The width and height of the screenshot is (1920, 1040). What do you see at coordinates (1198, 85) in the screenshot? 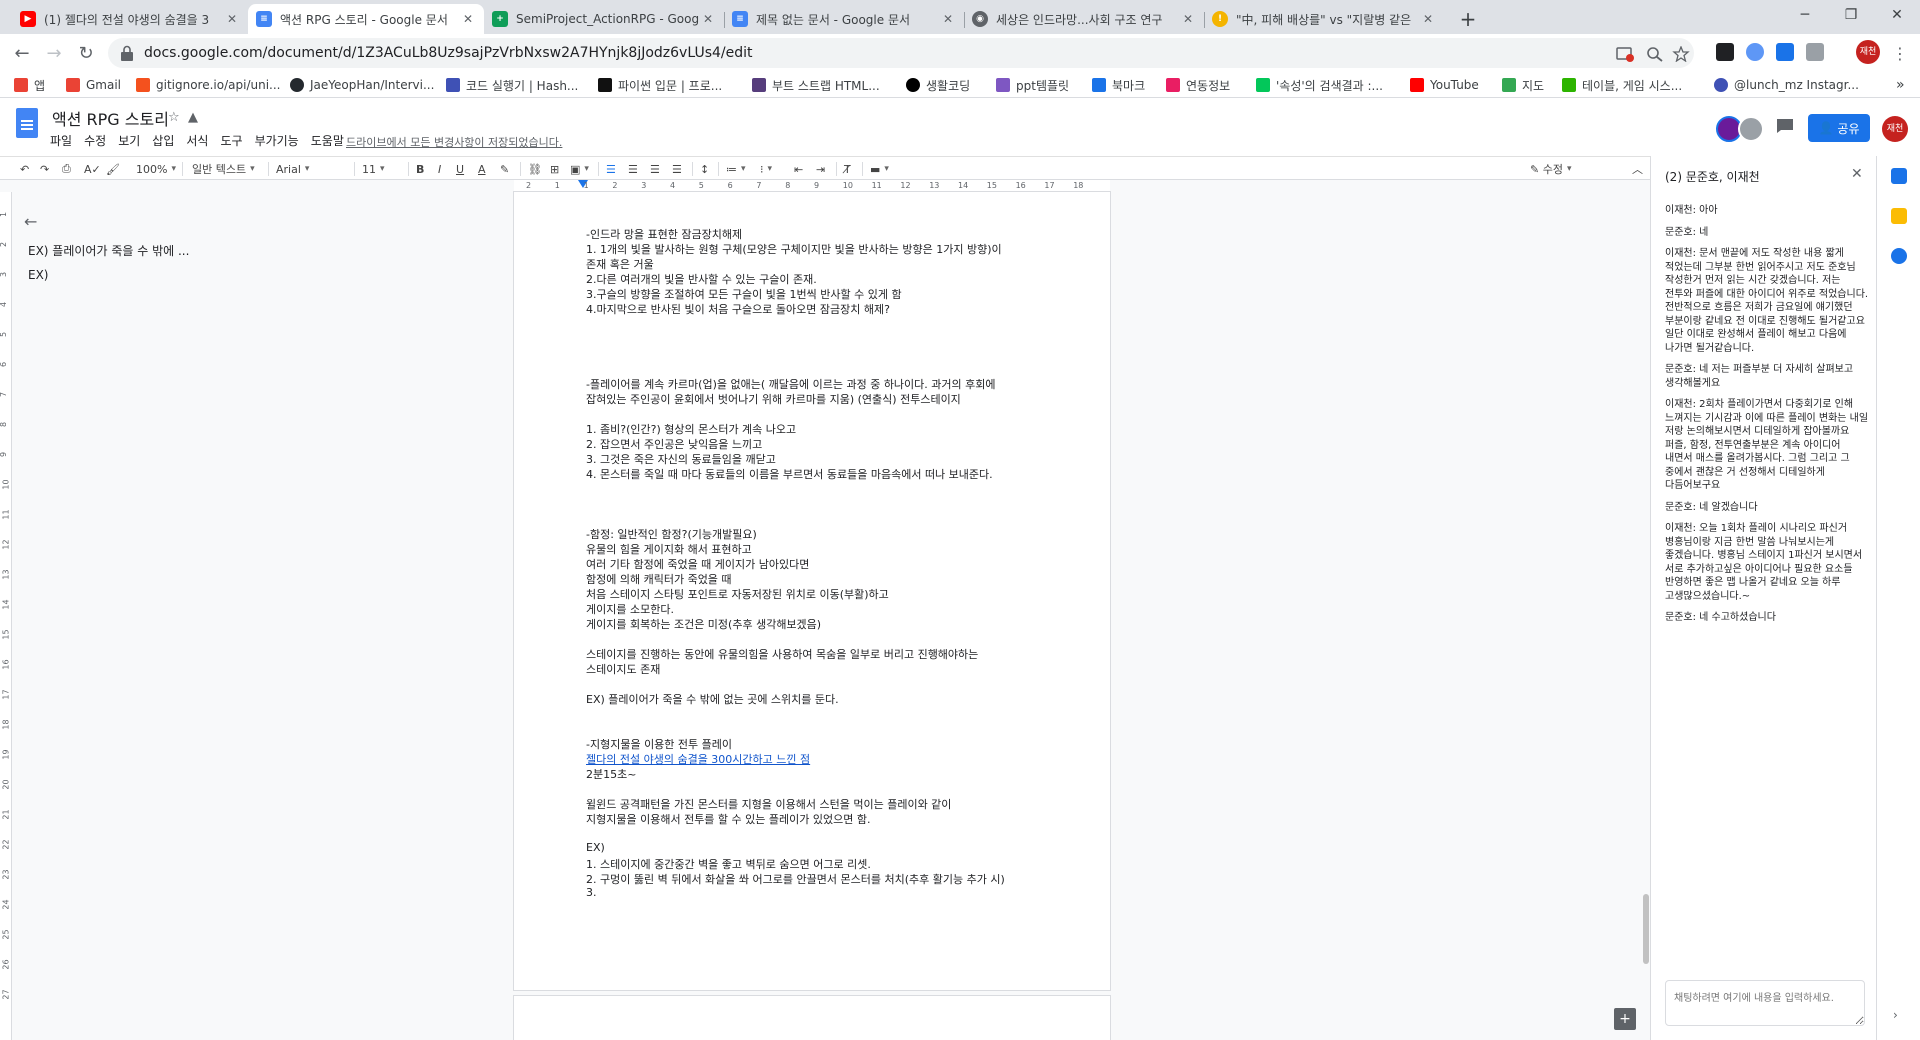
I see `bookmark-item: 연동정보` at bounding box center [1198, 85].